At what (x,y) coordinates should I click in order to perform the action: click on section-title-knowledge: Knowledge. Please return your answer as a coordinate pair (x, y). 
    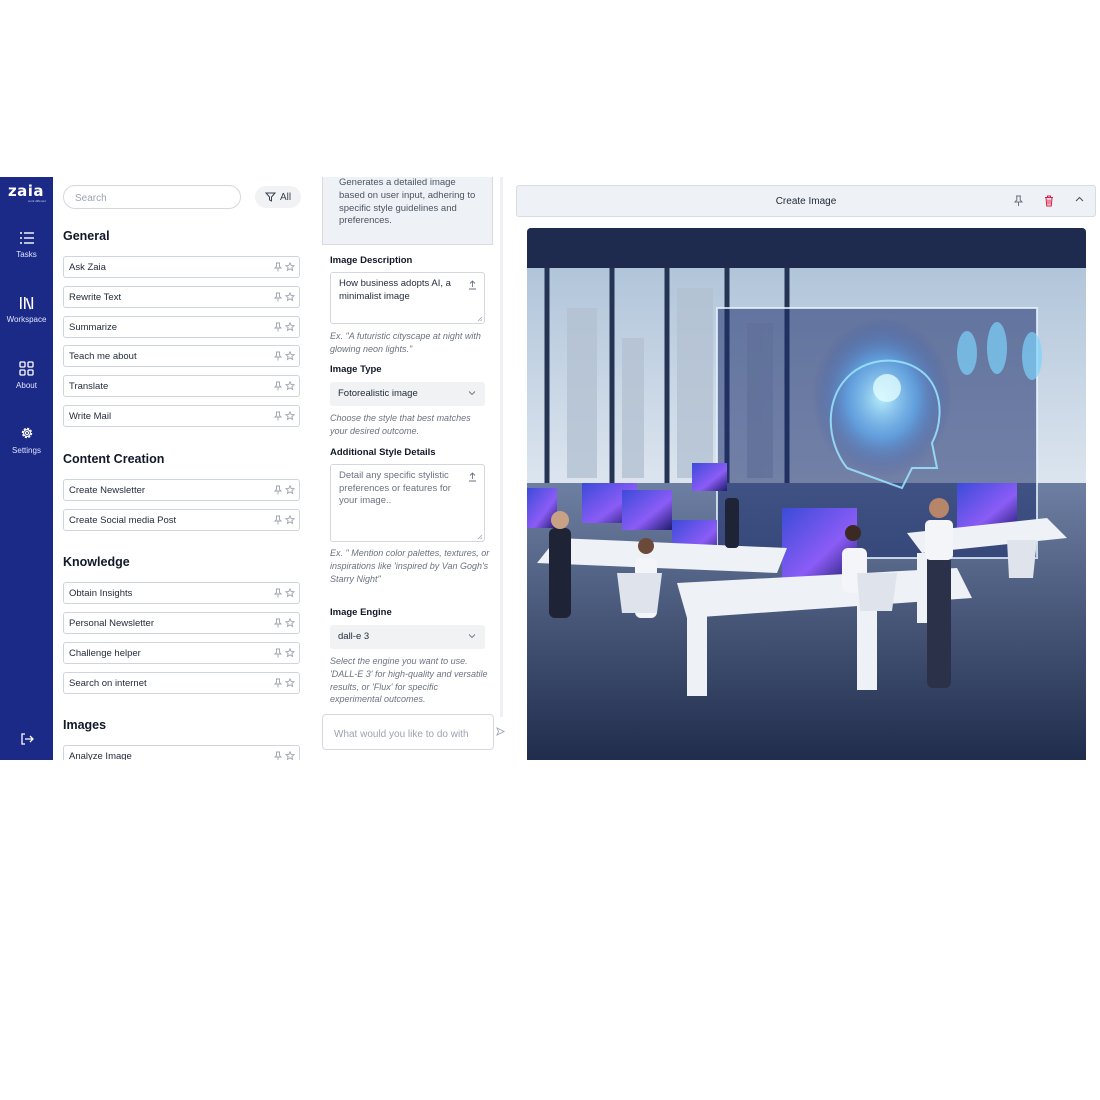
    Looking at the image, I should click on (96, 562).